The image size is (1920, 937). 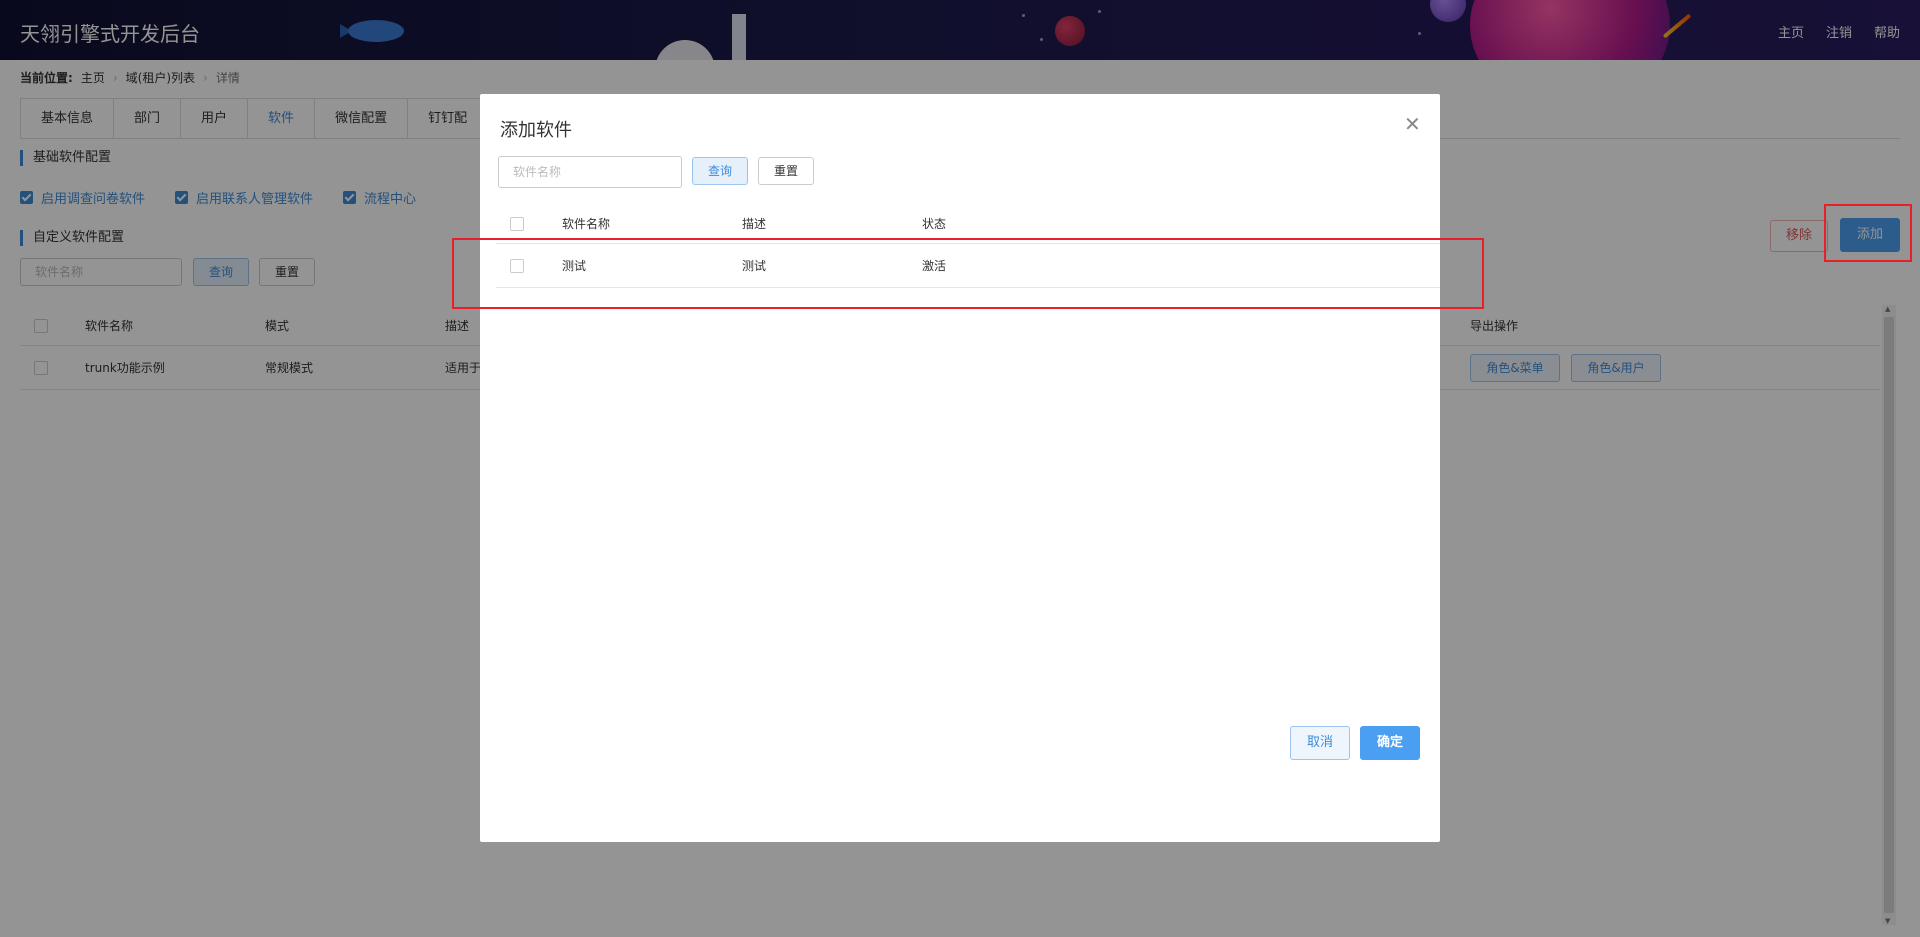 I want to click on cell-description: 测试, so click(x=754, y=266).